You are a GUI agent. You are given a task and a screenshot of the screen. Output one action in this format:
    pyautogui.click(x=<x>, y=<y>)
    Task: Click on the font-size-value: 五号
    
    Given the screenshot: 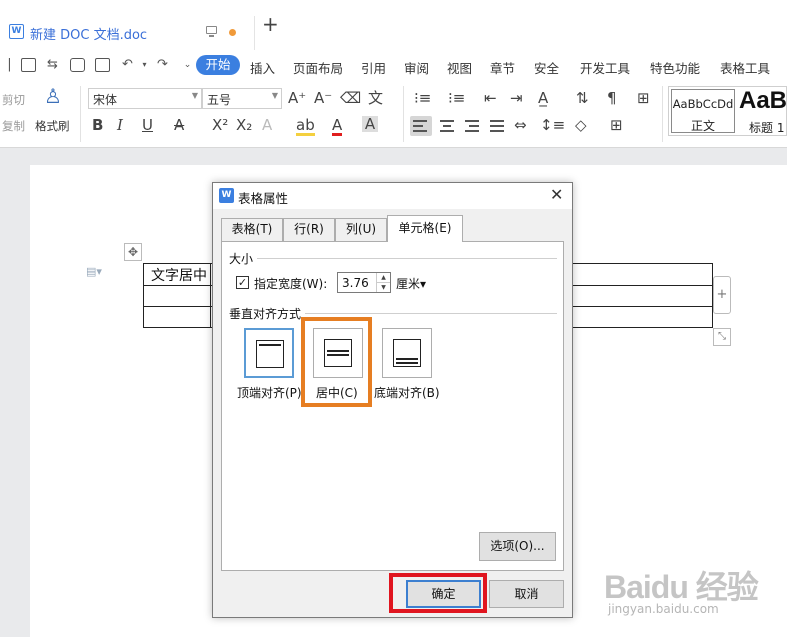 What is the action you would take?
    pyautogui.click(x=219, y=100)
    